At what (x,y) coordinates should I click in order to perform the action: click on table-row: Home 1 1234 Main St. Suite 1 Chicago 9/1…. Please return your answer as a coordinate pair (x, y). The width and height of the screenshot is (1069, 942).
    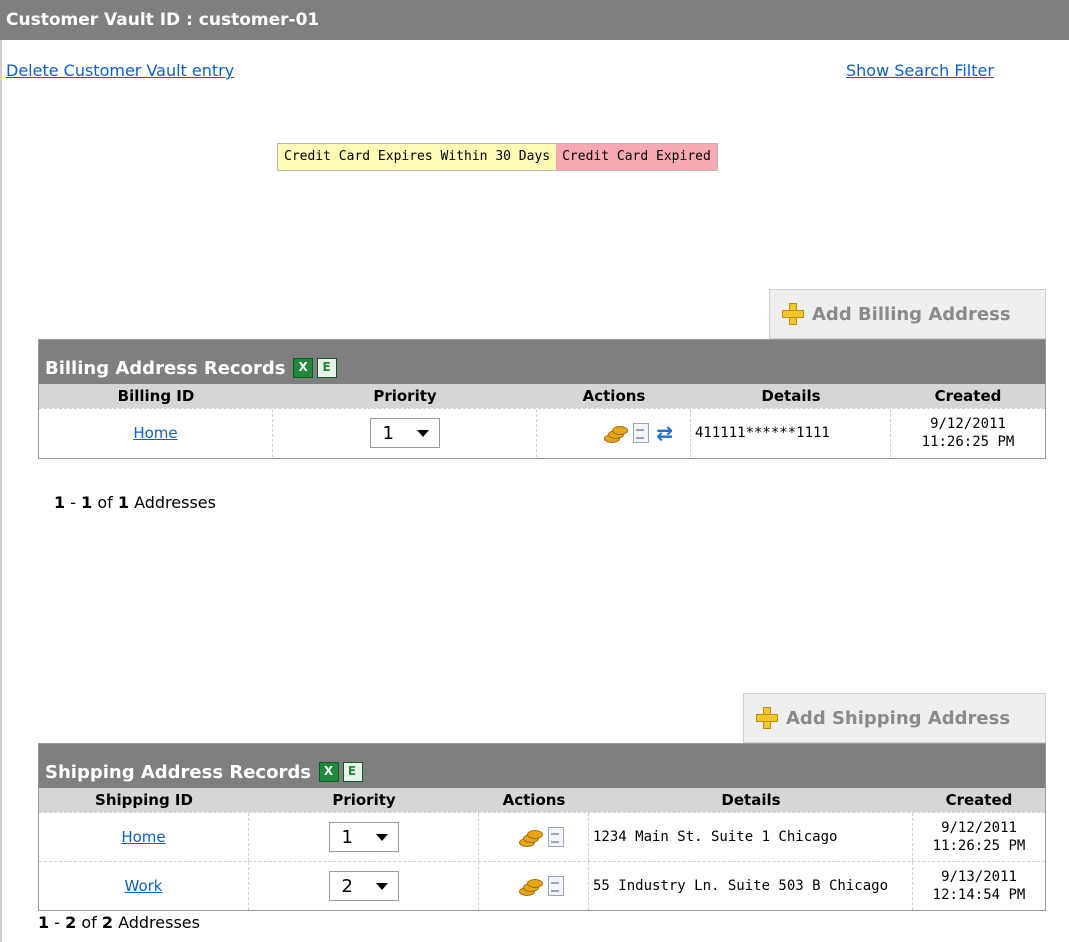
    Looking at the image, I should click on (542, 836).